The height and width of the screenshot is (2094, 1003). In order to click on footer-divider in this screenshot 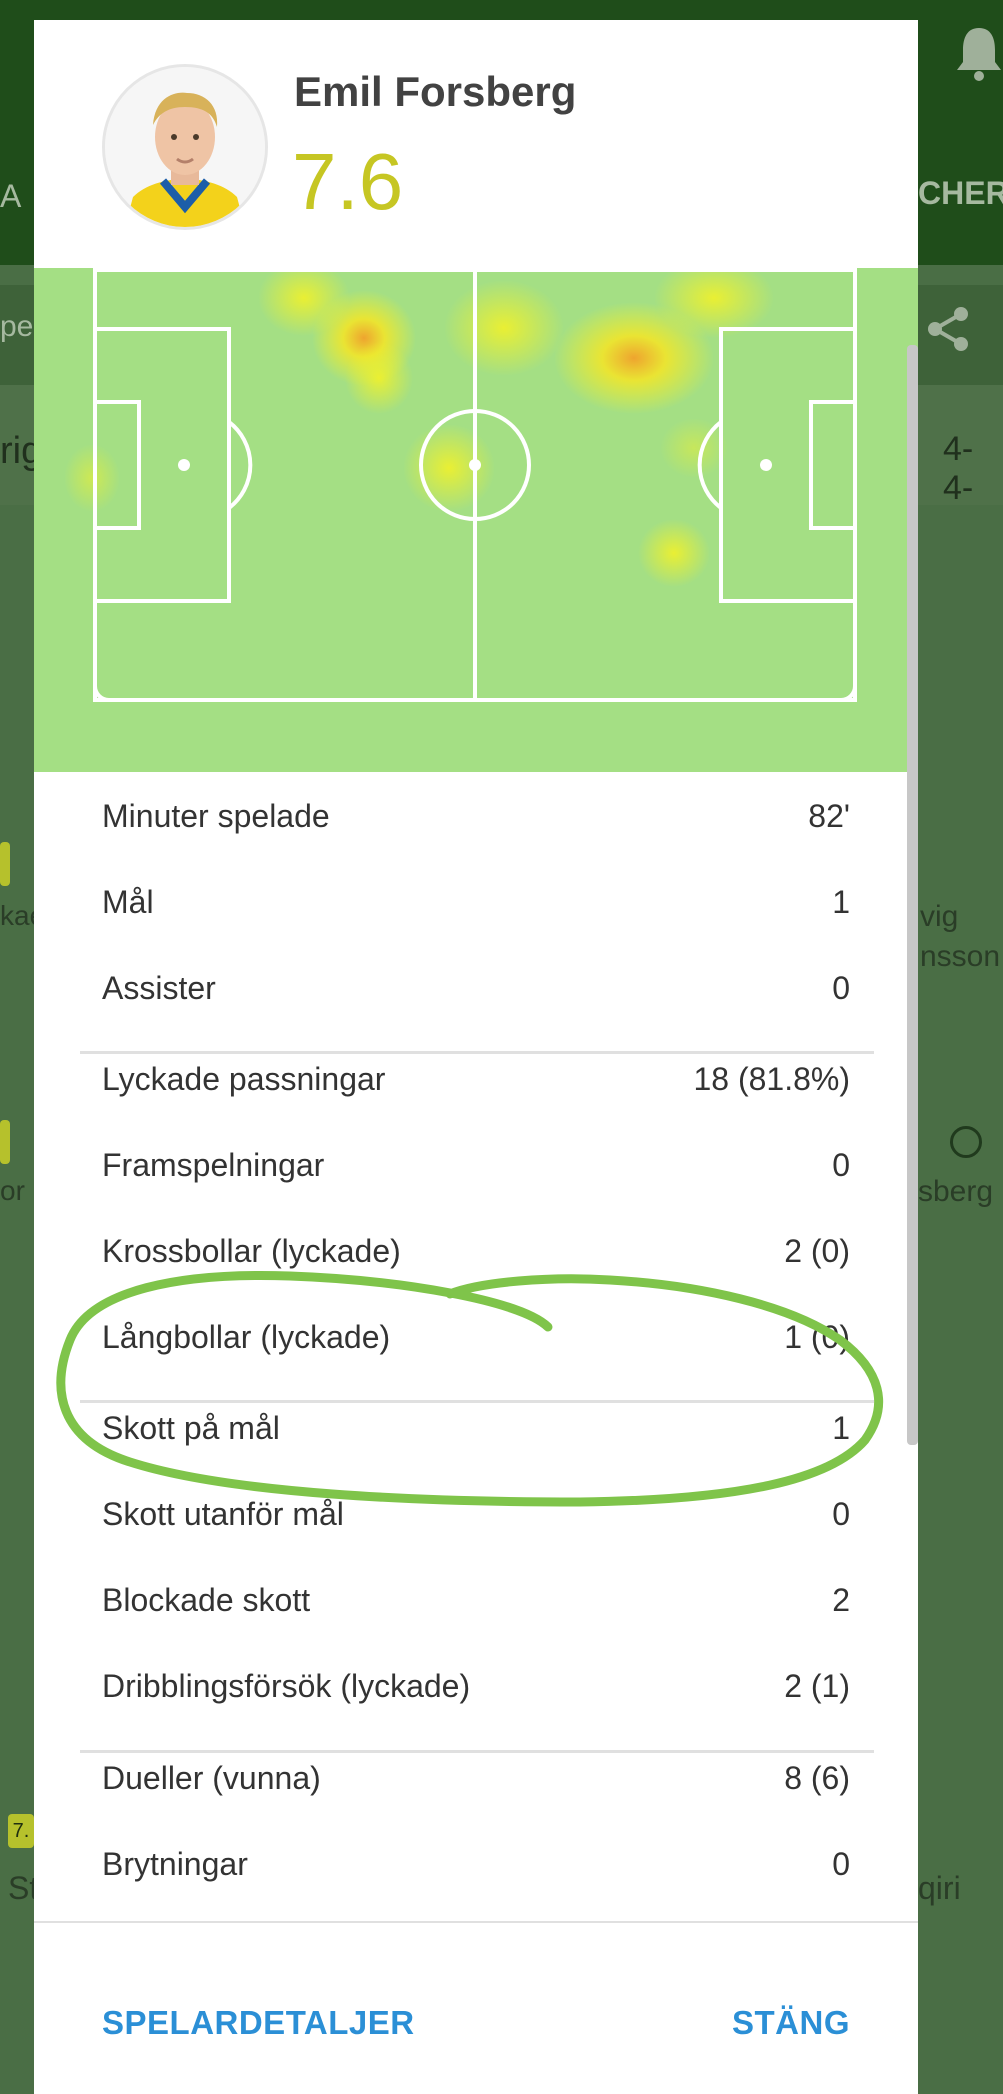, I will do `click(476, 1922)`.